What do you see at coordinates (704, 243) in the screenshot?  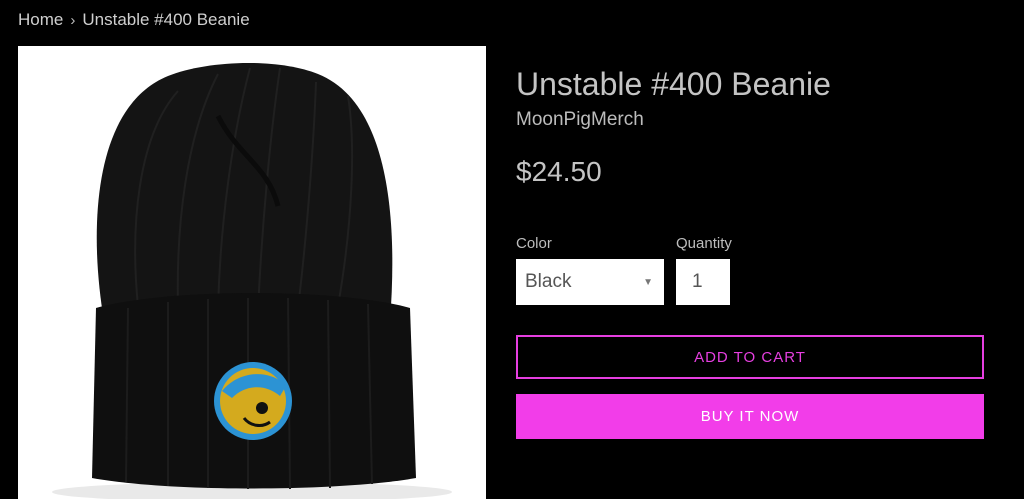 I see `quantity-label: Quantity` at bounding box center [704, 243].